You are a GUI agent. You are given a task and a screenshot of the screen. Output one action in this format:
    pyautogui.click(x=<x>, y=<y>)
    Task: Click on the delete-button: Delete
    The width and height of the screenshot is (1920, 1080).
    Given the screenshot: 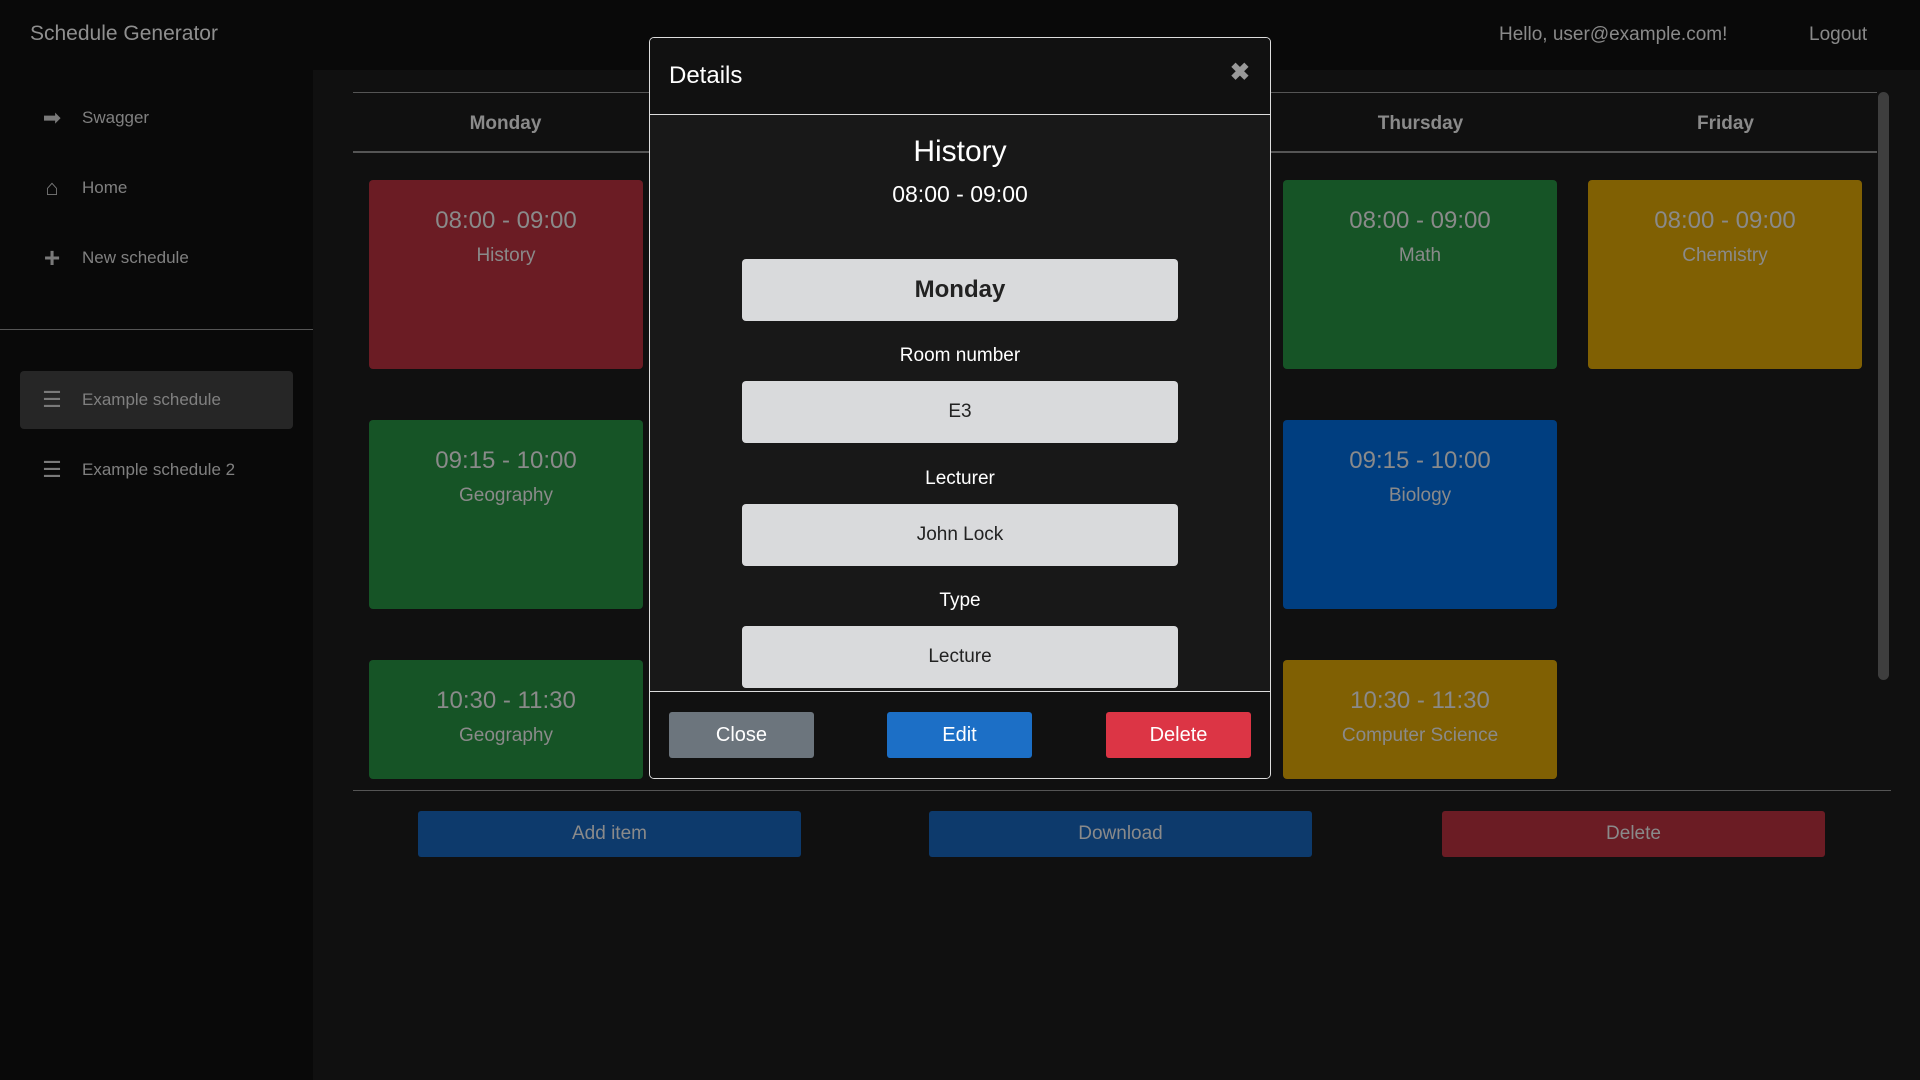 What is the action you would take?
    pyautogui.click(x=1178, y=735)
    